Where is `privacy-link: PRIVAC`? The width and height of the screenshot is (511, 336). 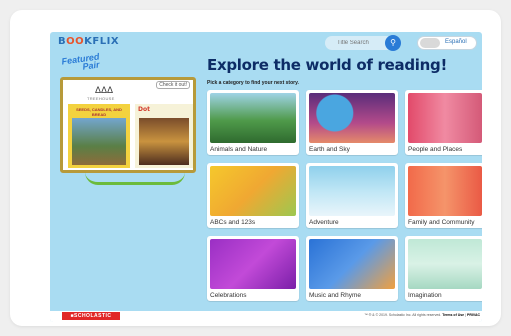
privacy-link: PRIVAC is located at coordinates (473, 315).